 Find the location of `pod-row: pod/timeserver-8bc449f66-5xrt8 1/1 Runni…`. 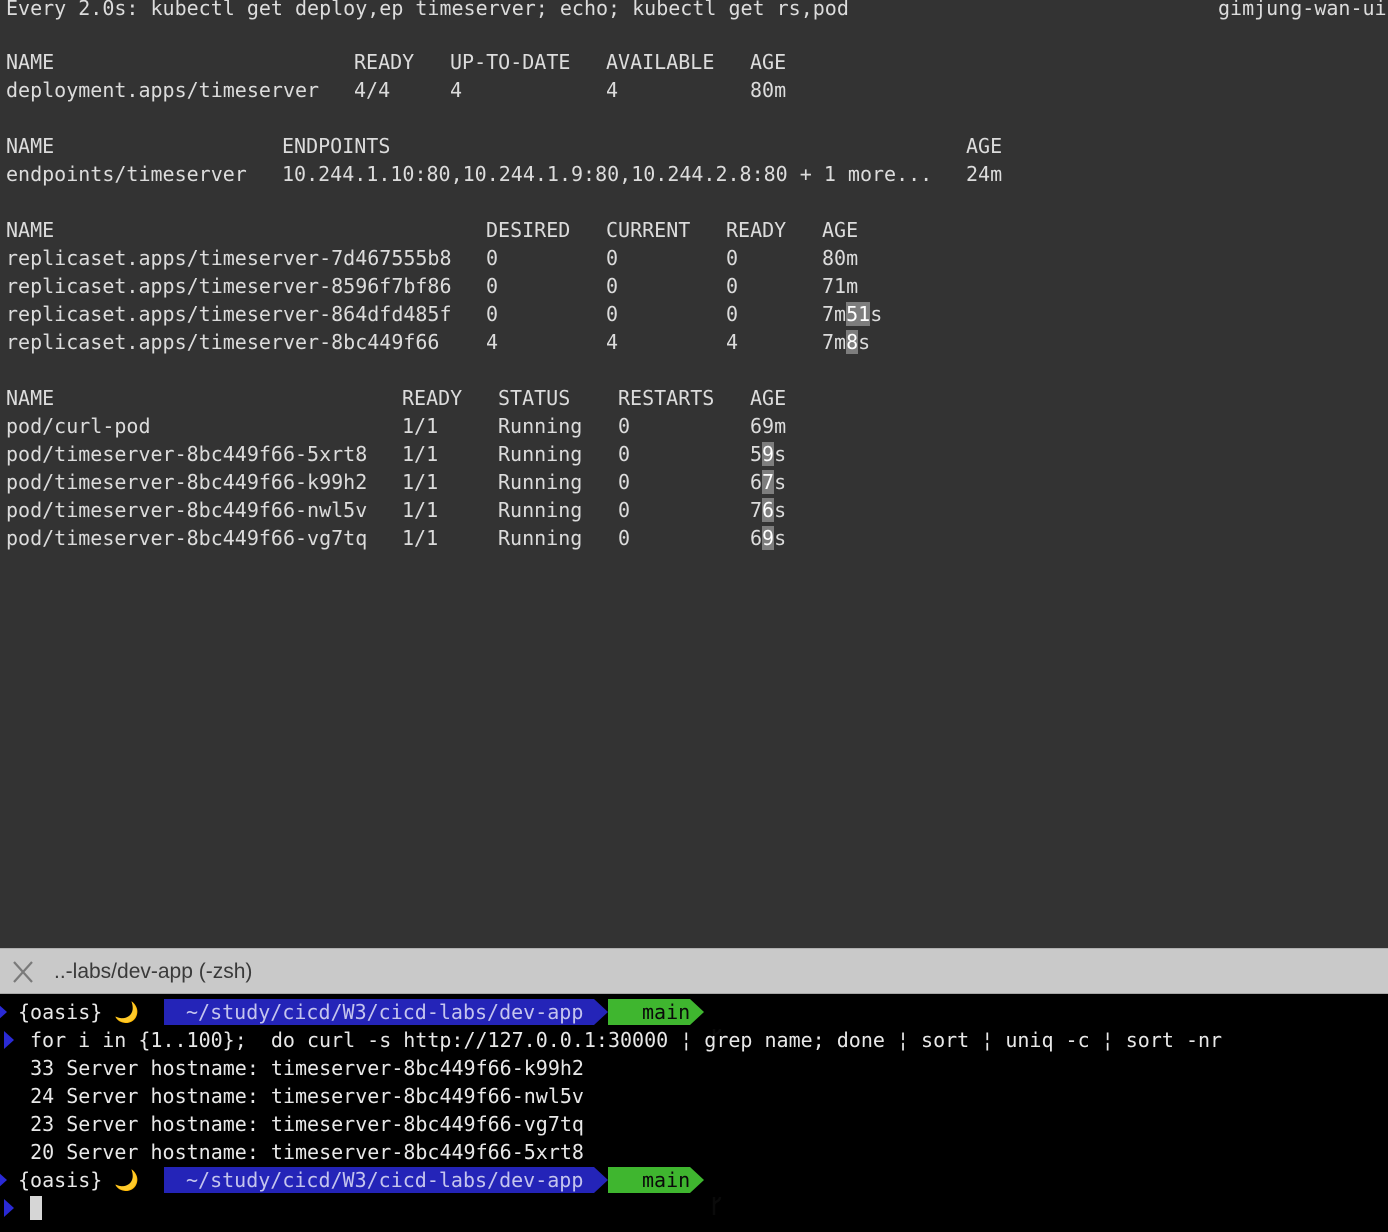

pod-row: pod/timeserver-8bc449f66-5xrt8 1/1 Runni… is located at coordinates (694, 454).